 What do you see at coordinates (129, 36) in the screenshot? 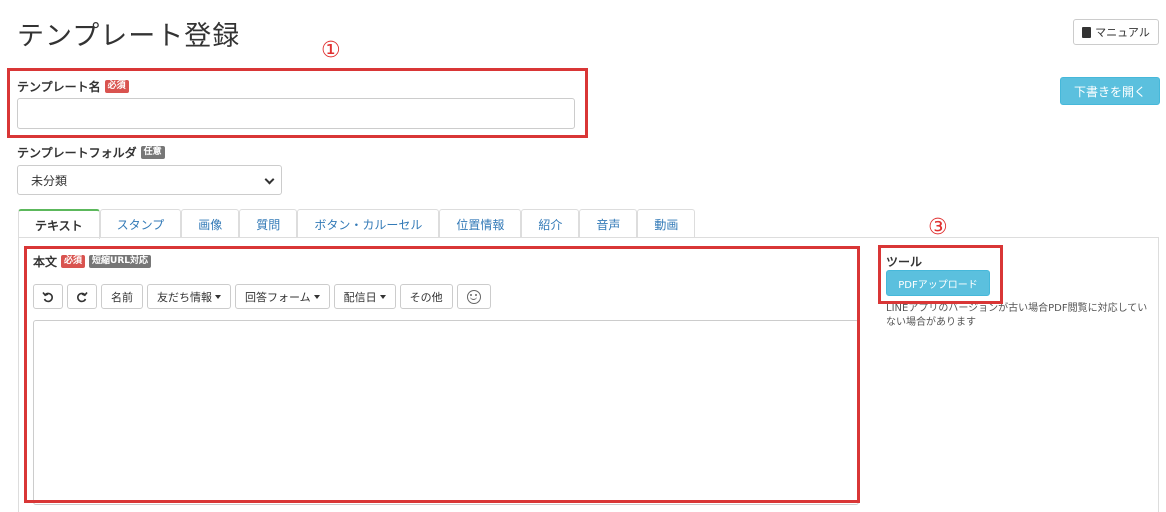
I see `page-title: テンプレート登録` at bounding box center [129, 36].